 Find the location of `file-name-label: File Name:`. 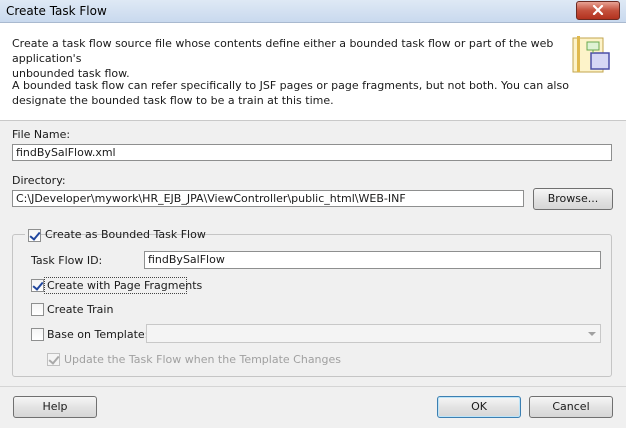

file-name-label: File Name: is located at coordinates (41, 134).